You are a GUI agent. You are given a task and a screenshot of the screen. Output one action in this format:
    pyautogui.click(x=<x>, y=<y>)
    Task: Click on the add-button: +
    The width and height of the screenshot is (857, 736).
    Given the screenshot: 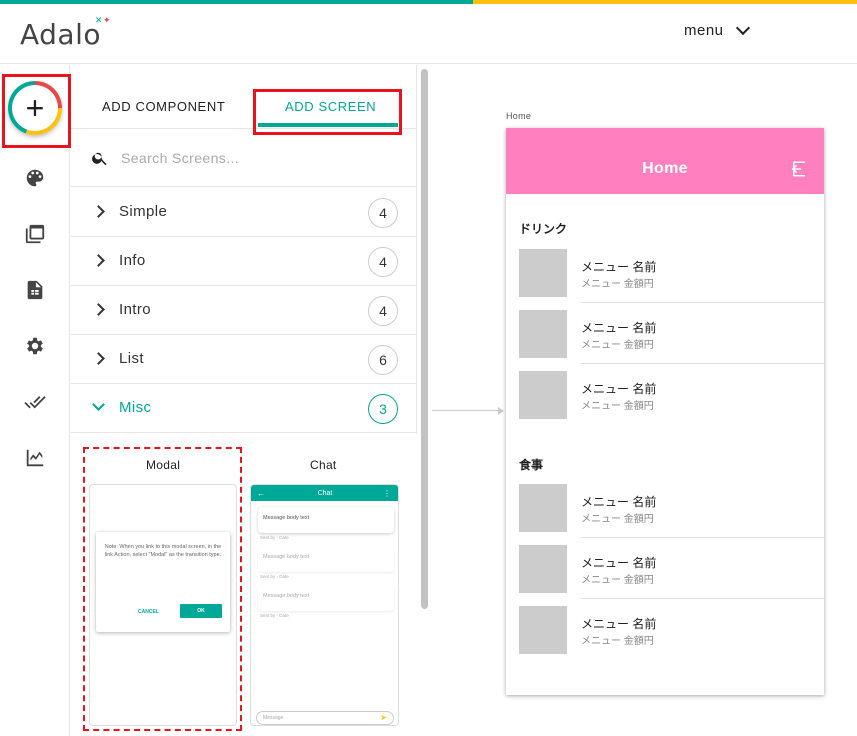 What is the action you would take?
    pyautogui.click(x=35, y=108)
    